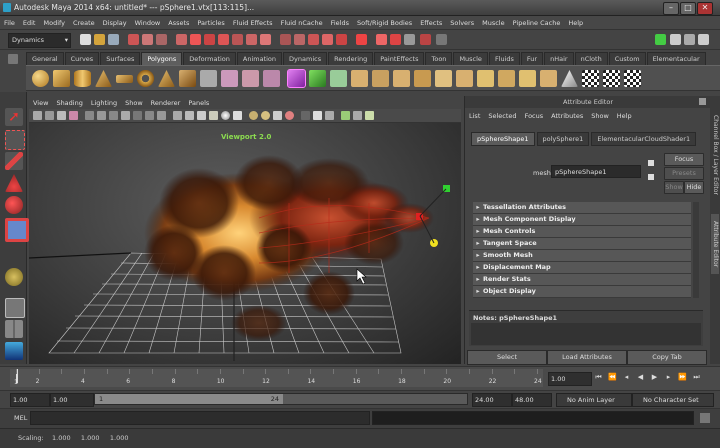  What do you see at coordinates (582, 244) in the screenshot?
I see `section-tangent-space: ▸ Tangent Space` at bounding box center [582, 244].